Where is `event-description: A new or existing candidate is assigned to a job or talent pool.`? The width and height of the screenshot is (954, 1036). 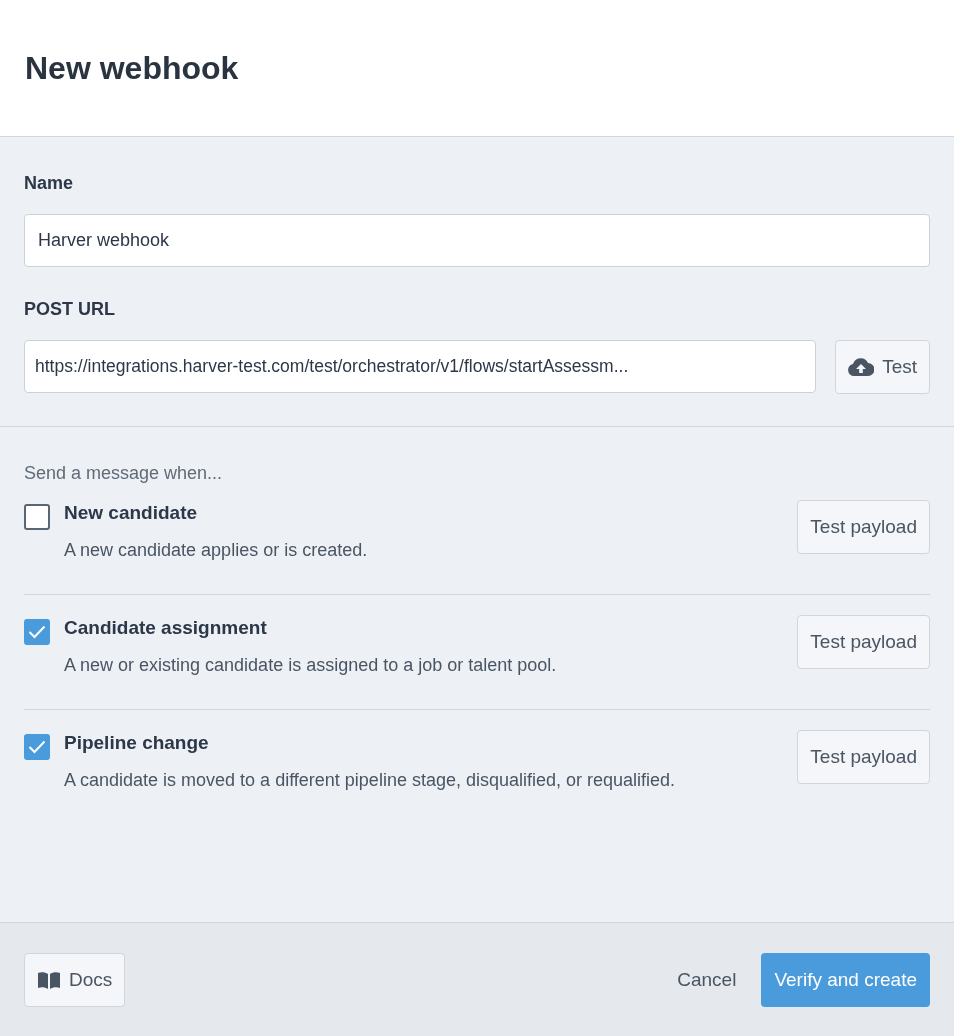 event-description: A new or existing candidate is assigned to a job or talent pool. is located at coordinates (310, 665).